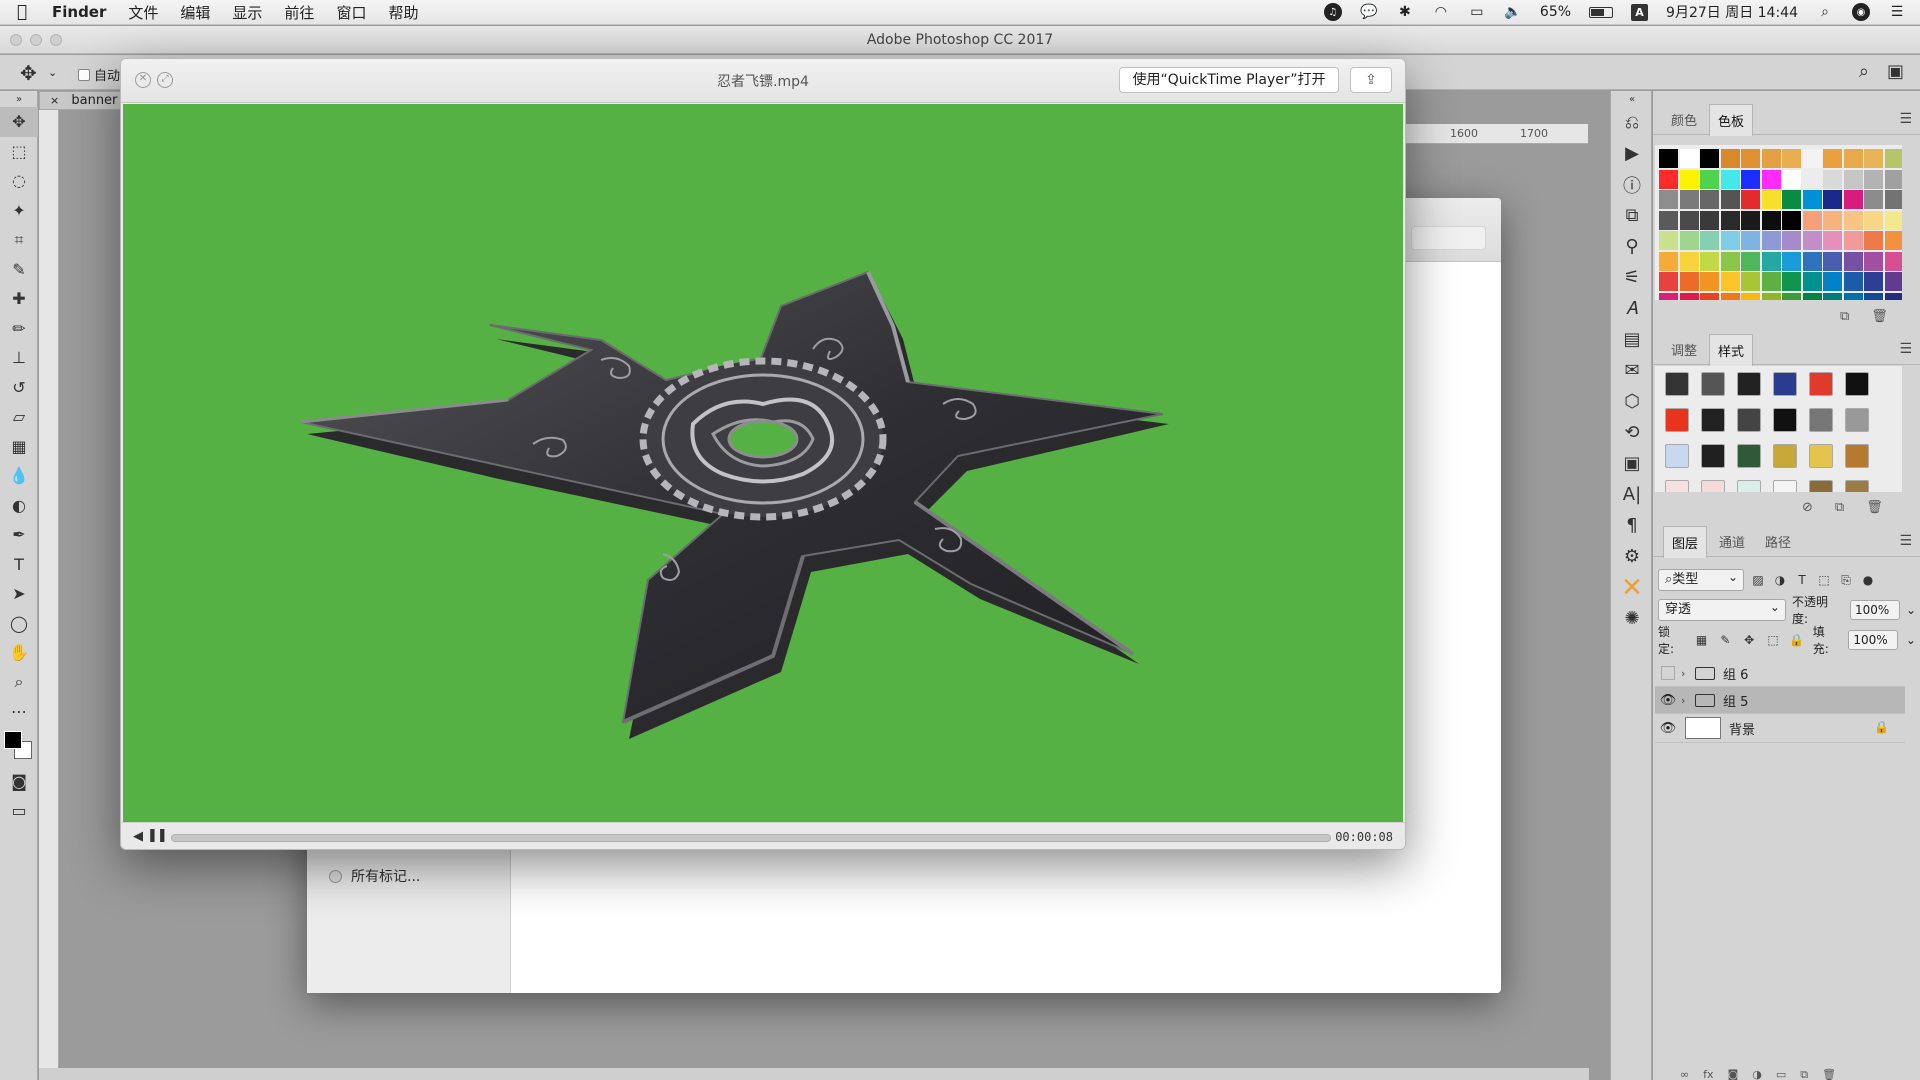 The image size is (1920, 1080). Describe the element at coordinates (19, 476) in the screenshot. I see `blur-tool: 💧` at that location.